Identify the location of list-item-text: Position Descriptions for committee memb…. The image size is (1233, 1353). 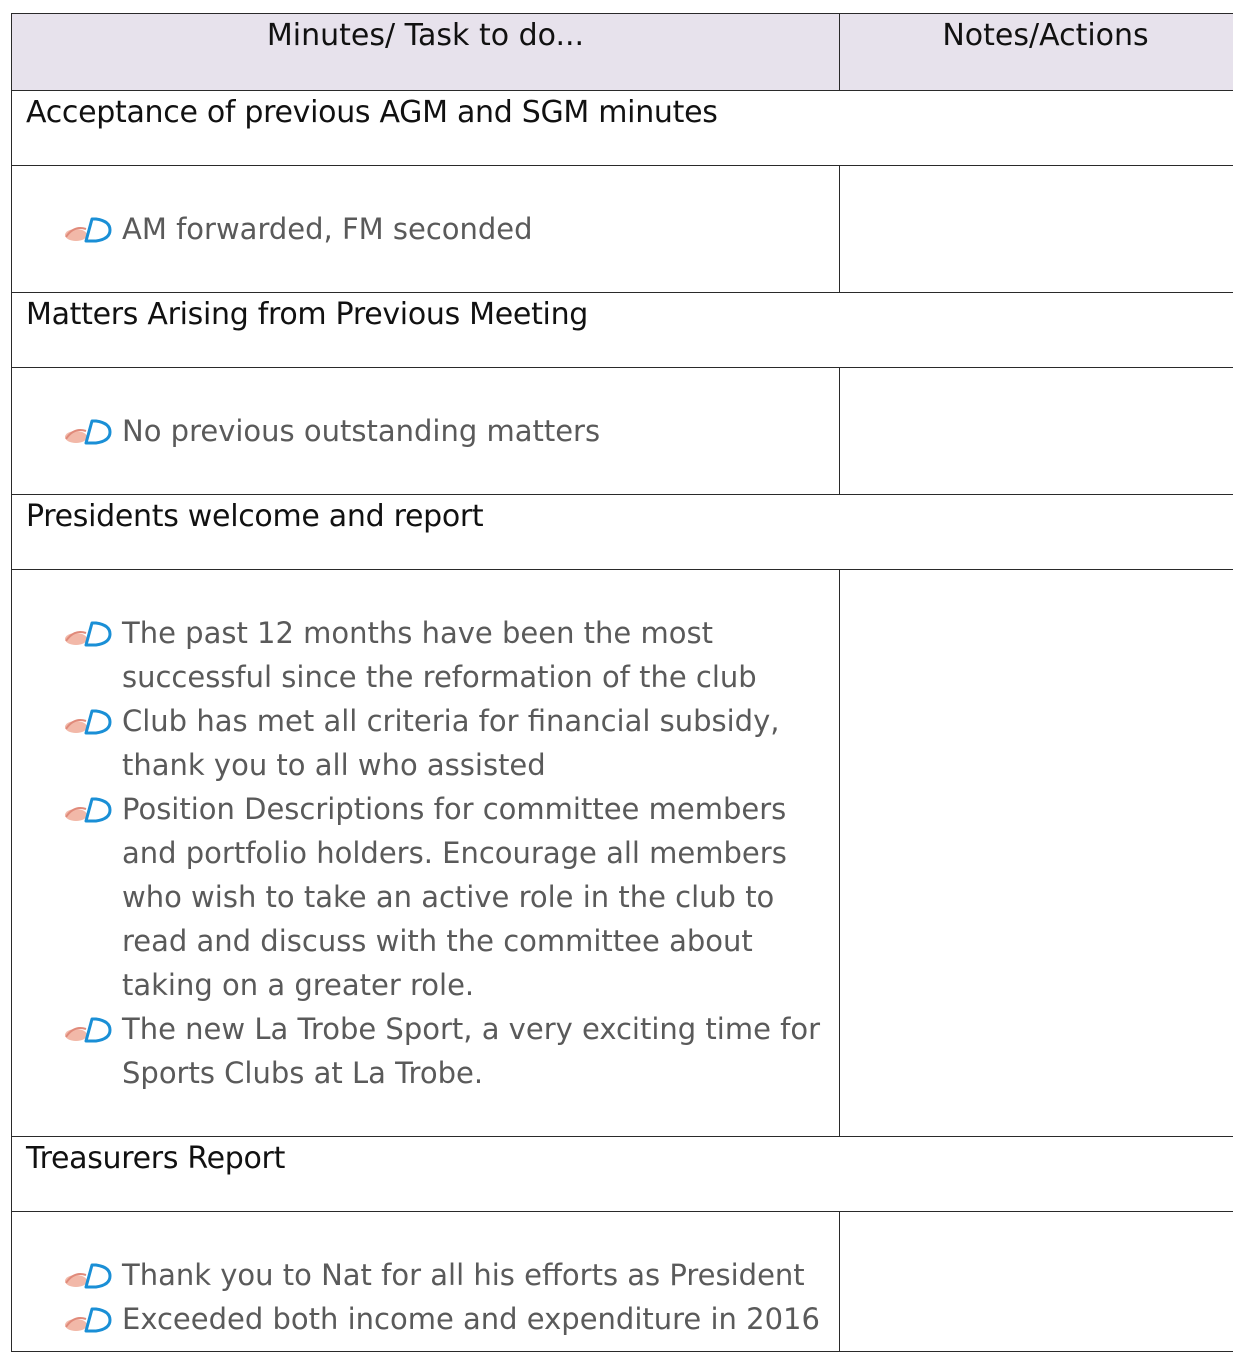
(454, 897).